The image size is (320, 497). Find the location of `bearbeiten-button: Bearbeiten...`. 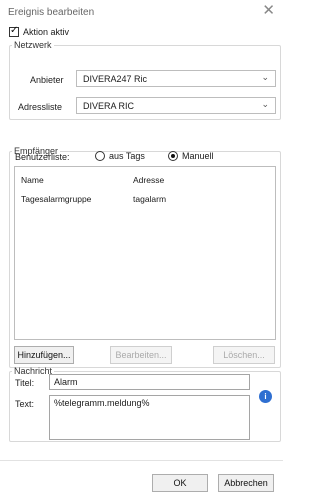

bearbeiten-button: Bearbeiten... is located at coordinates (141, 355).